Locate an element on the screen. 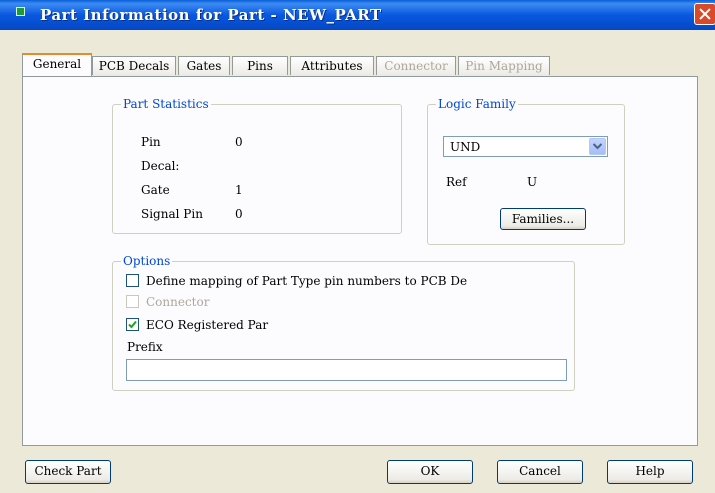 The width and height of the screenshot is (715, 493). cancel-button: Cancel is located at coordinates (540, 472).